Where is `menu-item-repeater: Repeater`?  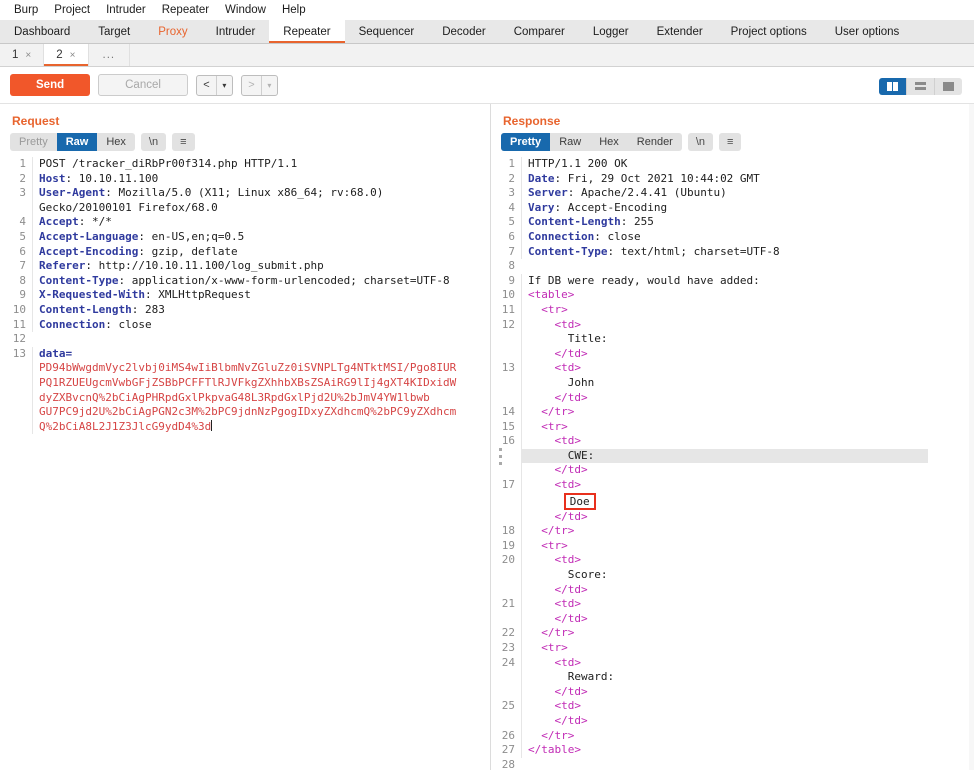 menu-item-repeater: Repeater is located at coordinates (185, 10).